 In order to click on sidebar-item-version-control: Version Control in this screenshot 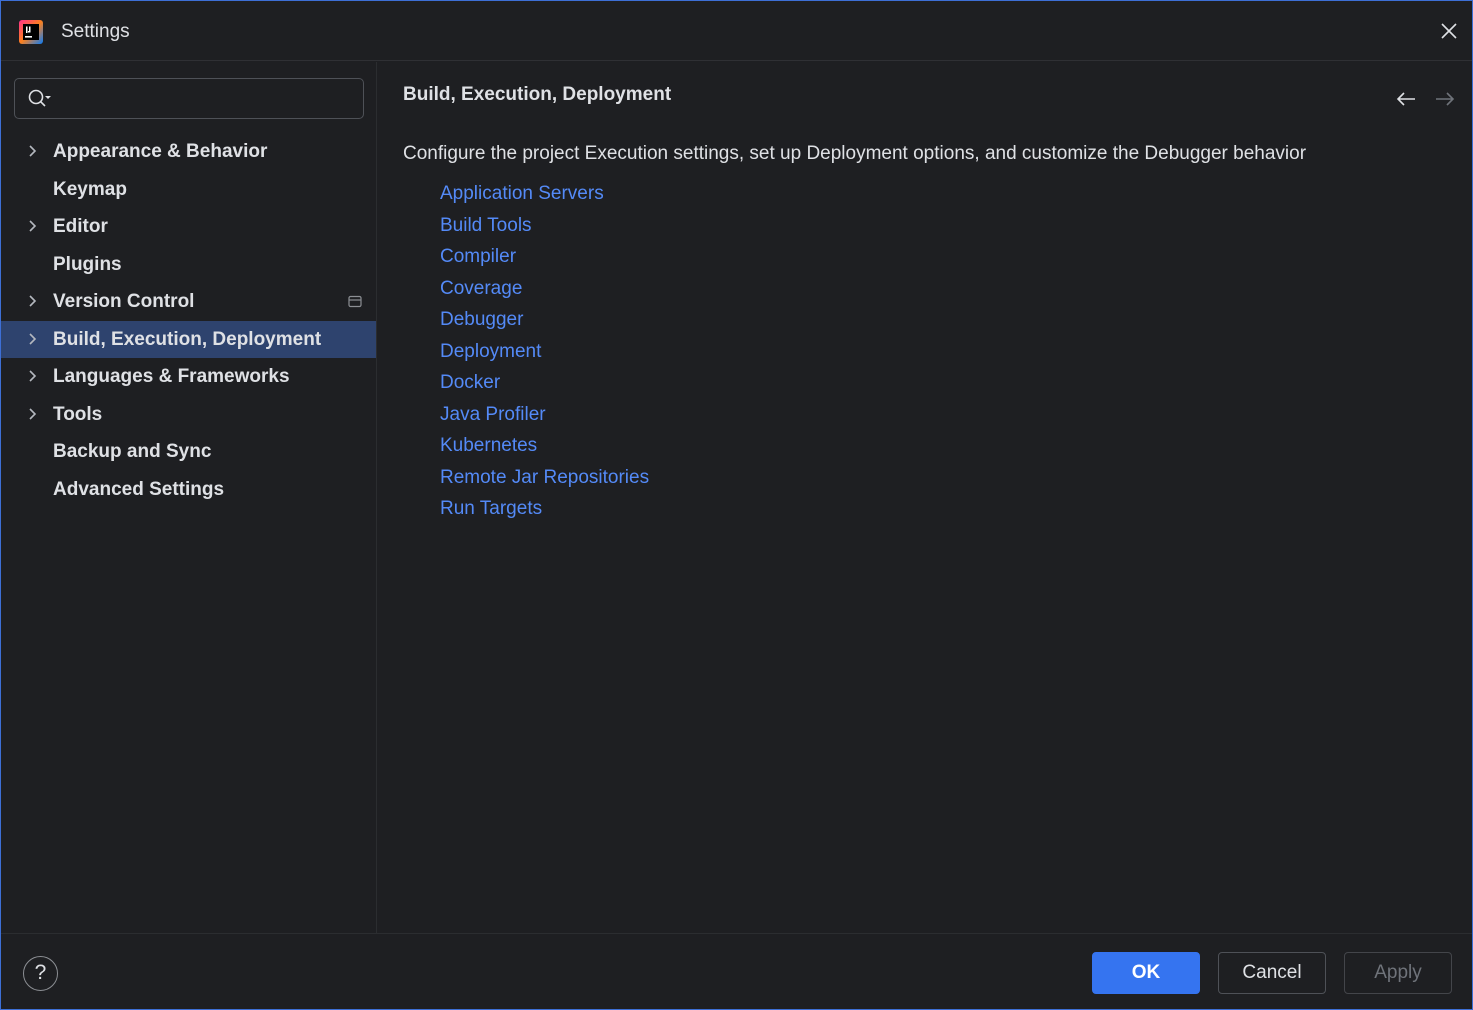, I will do `click(188, 302)`.